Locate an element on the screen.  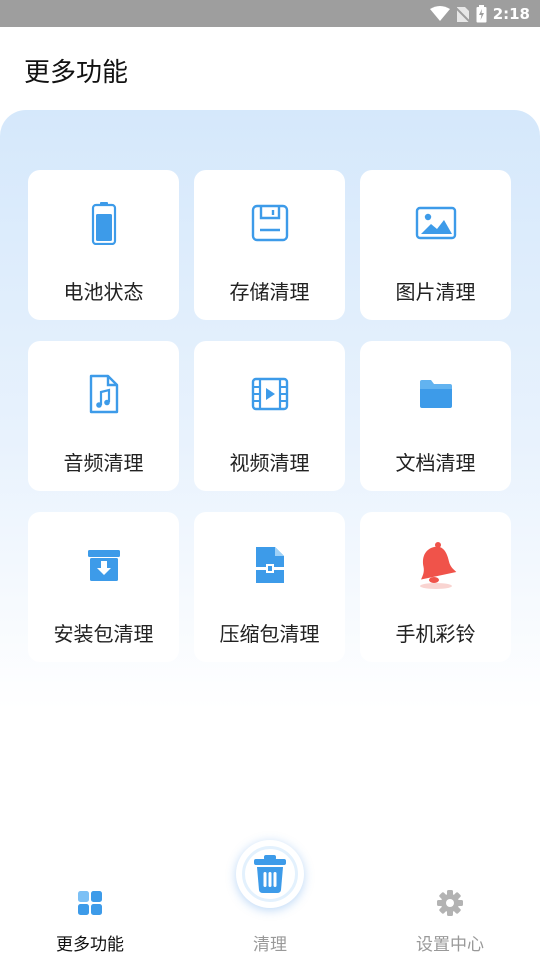
feature-label: 手机彩铃 is located at coordinates (435, 634).